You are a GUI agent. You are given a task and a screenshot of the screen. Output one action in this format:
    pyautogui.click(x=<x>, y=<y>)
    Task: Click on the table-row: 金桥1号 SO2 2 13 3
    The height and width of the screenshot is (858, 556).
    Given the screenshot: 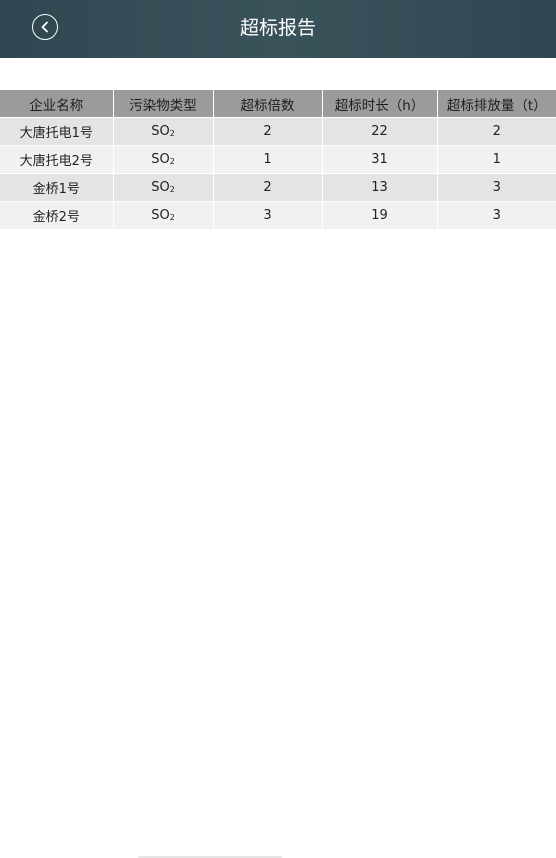 What is the action you would take?
    pyautogui.click(x=278, y=187)
    